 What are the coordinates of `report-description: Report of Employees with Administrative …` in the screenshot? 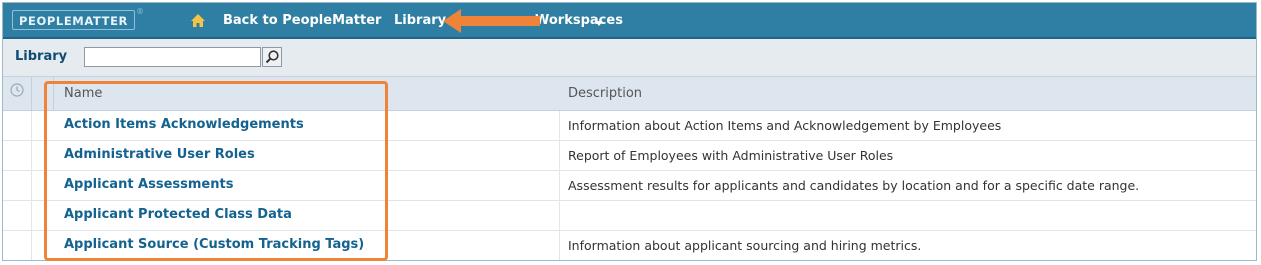 It's located at (731, 155).